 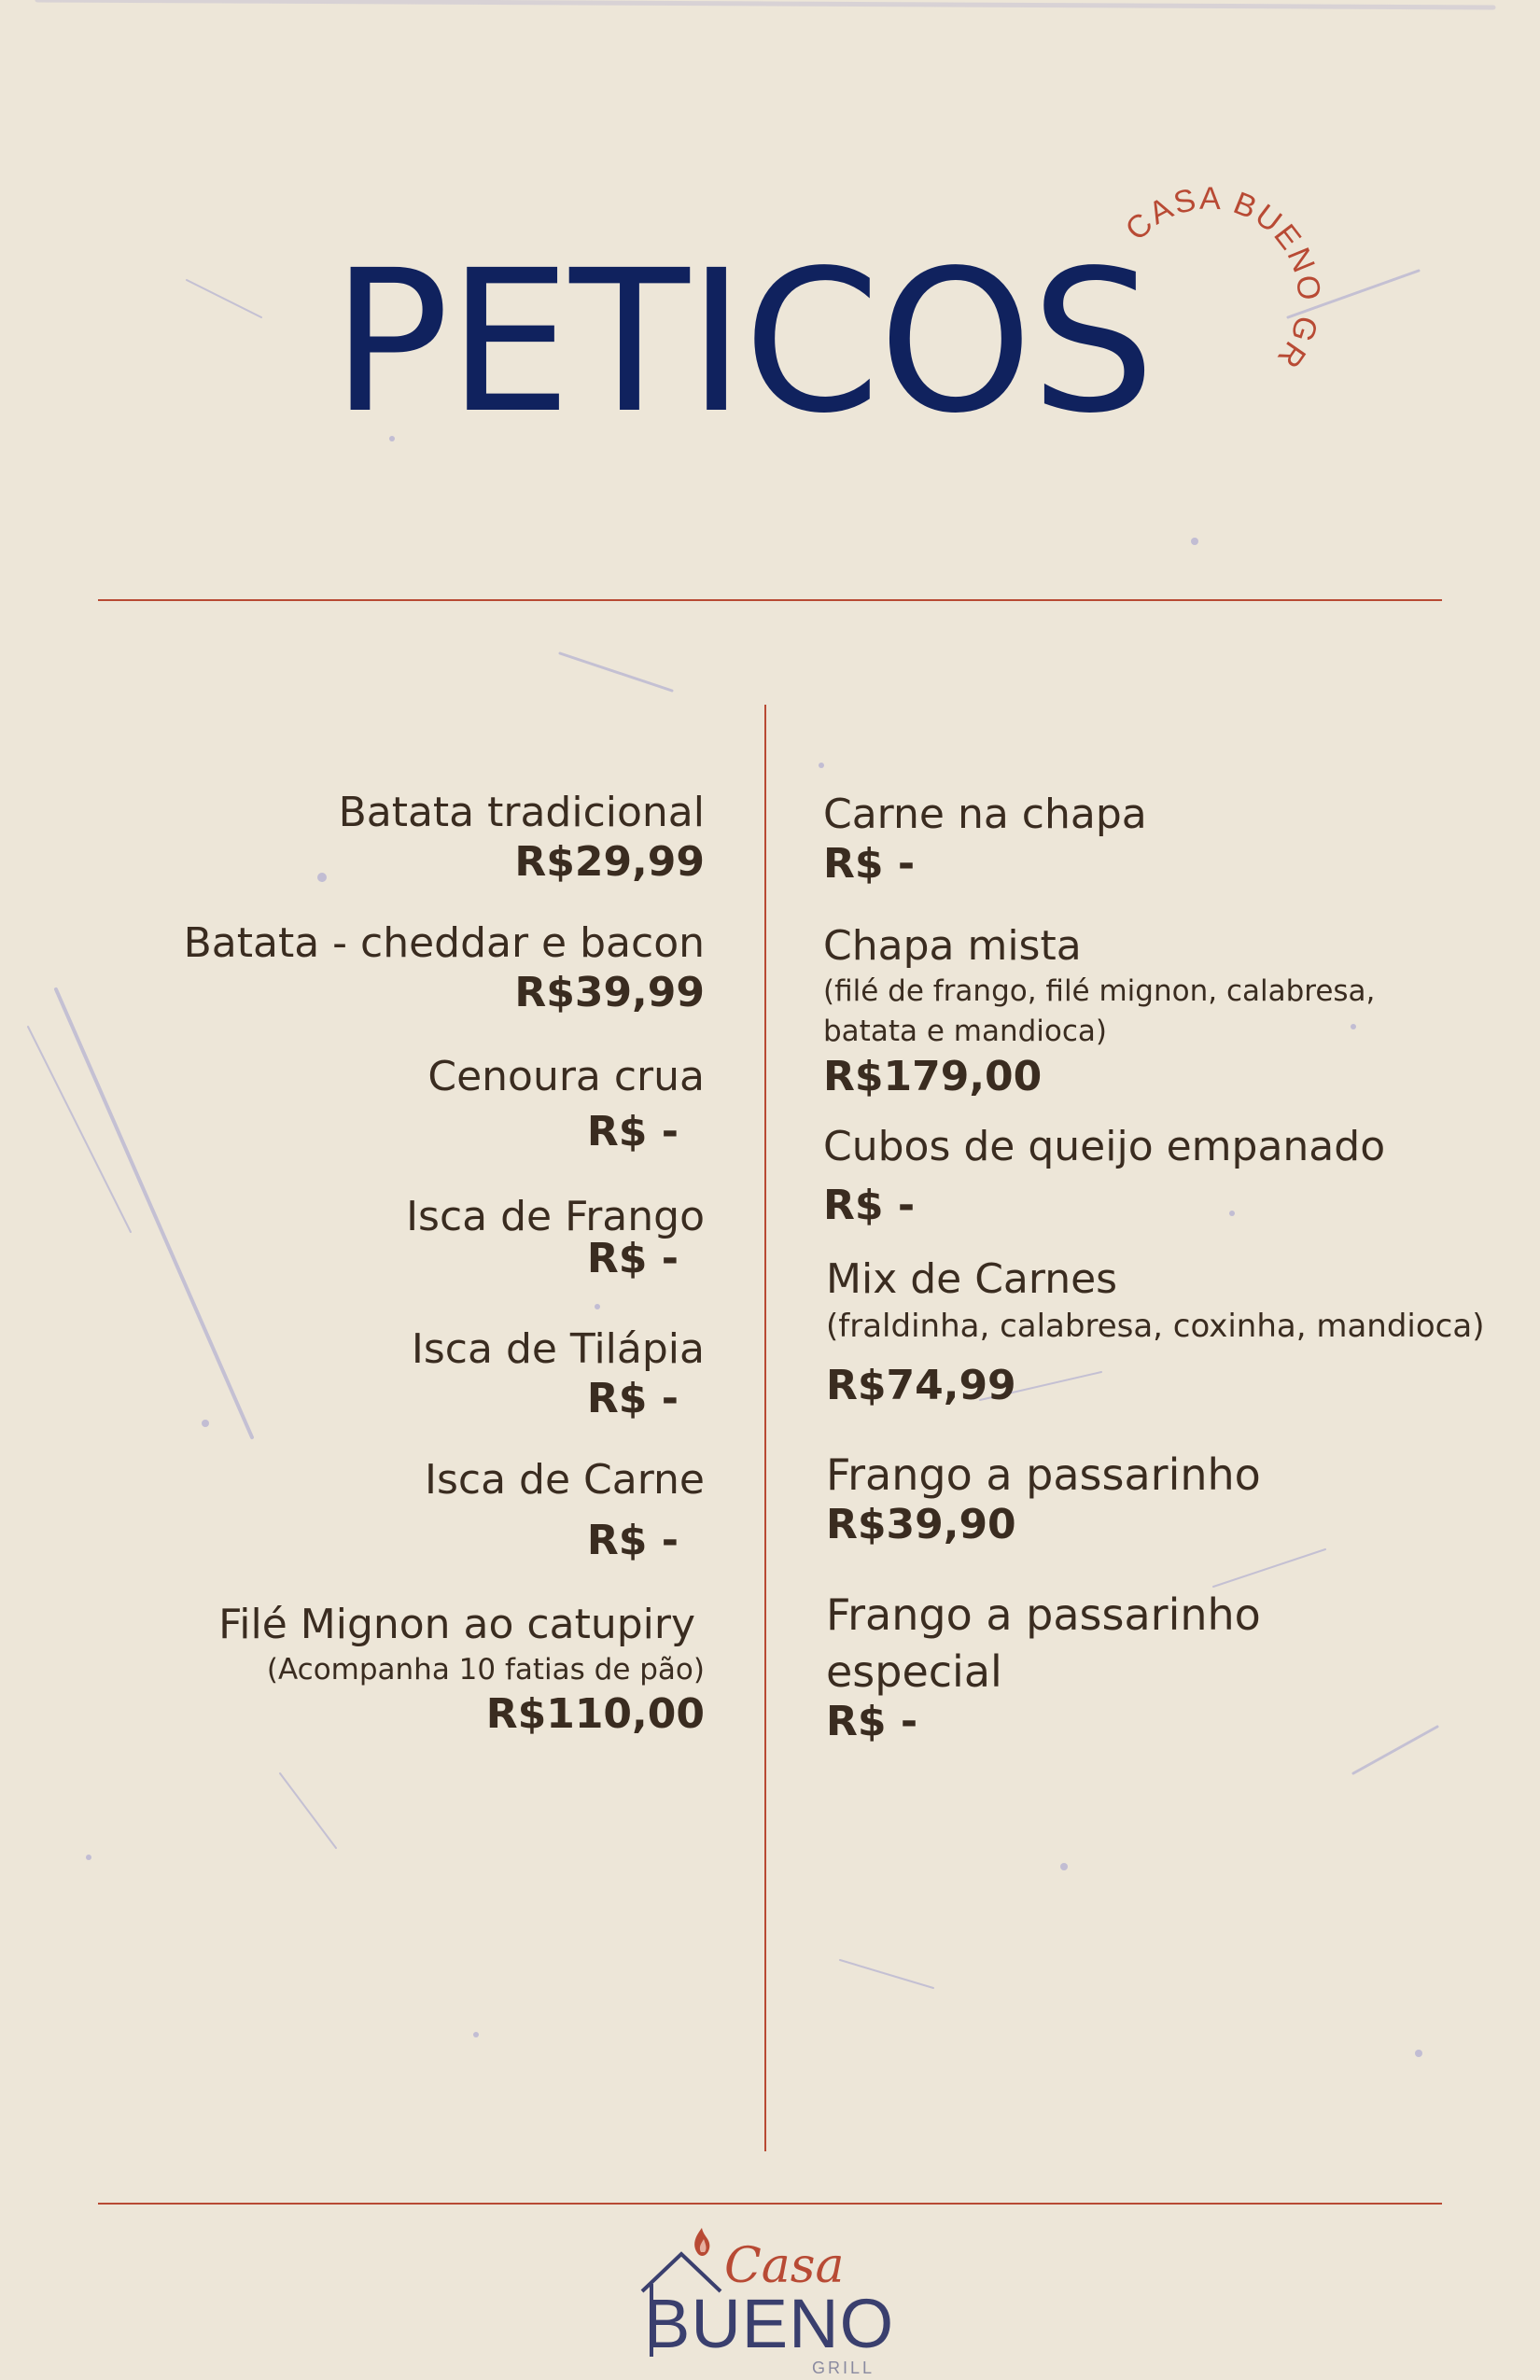 I want to click on logo-bueno-text: BUENO, so click(x=769, y=2323).